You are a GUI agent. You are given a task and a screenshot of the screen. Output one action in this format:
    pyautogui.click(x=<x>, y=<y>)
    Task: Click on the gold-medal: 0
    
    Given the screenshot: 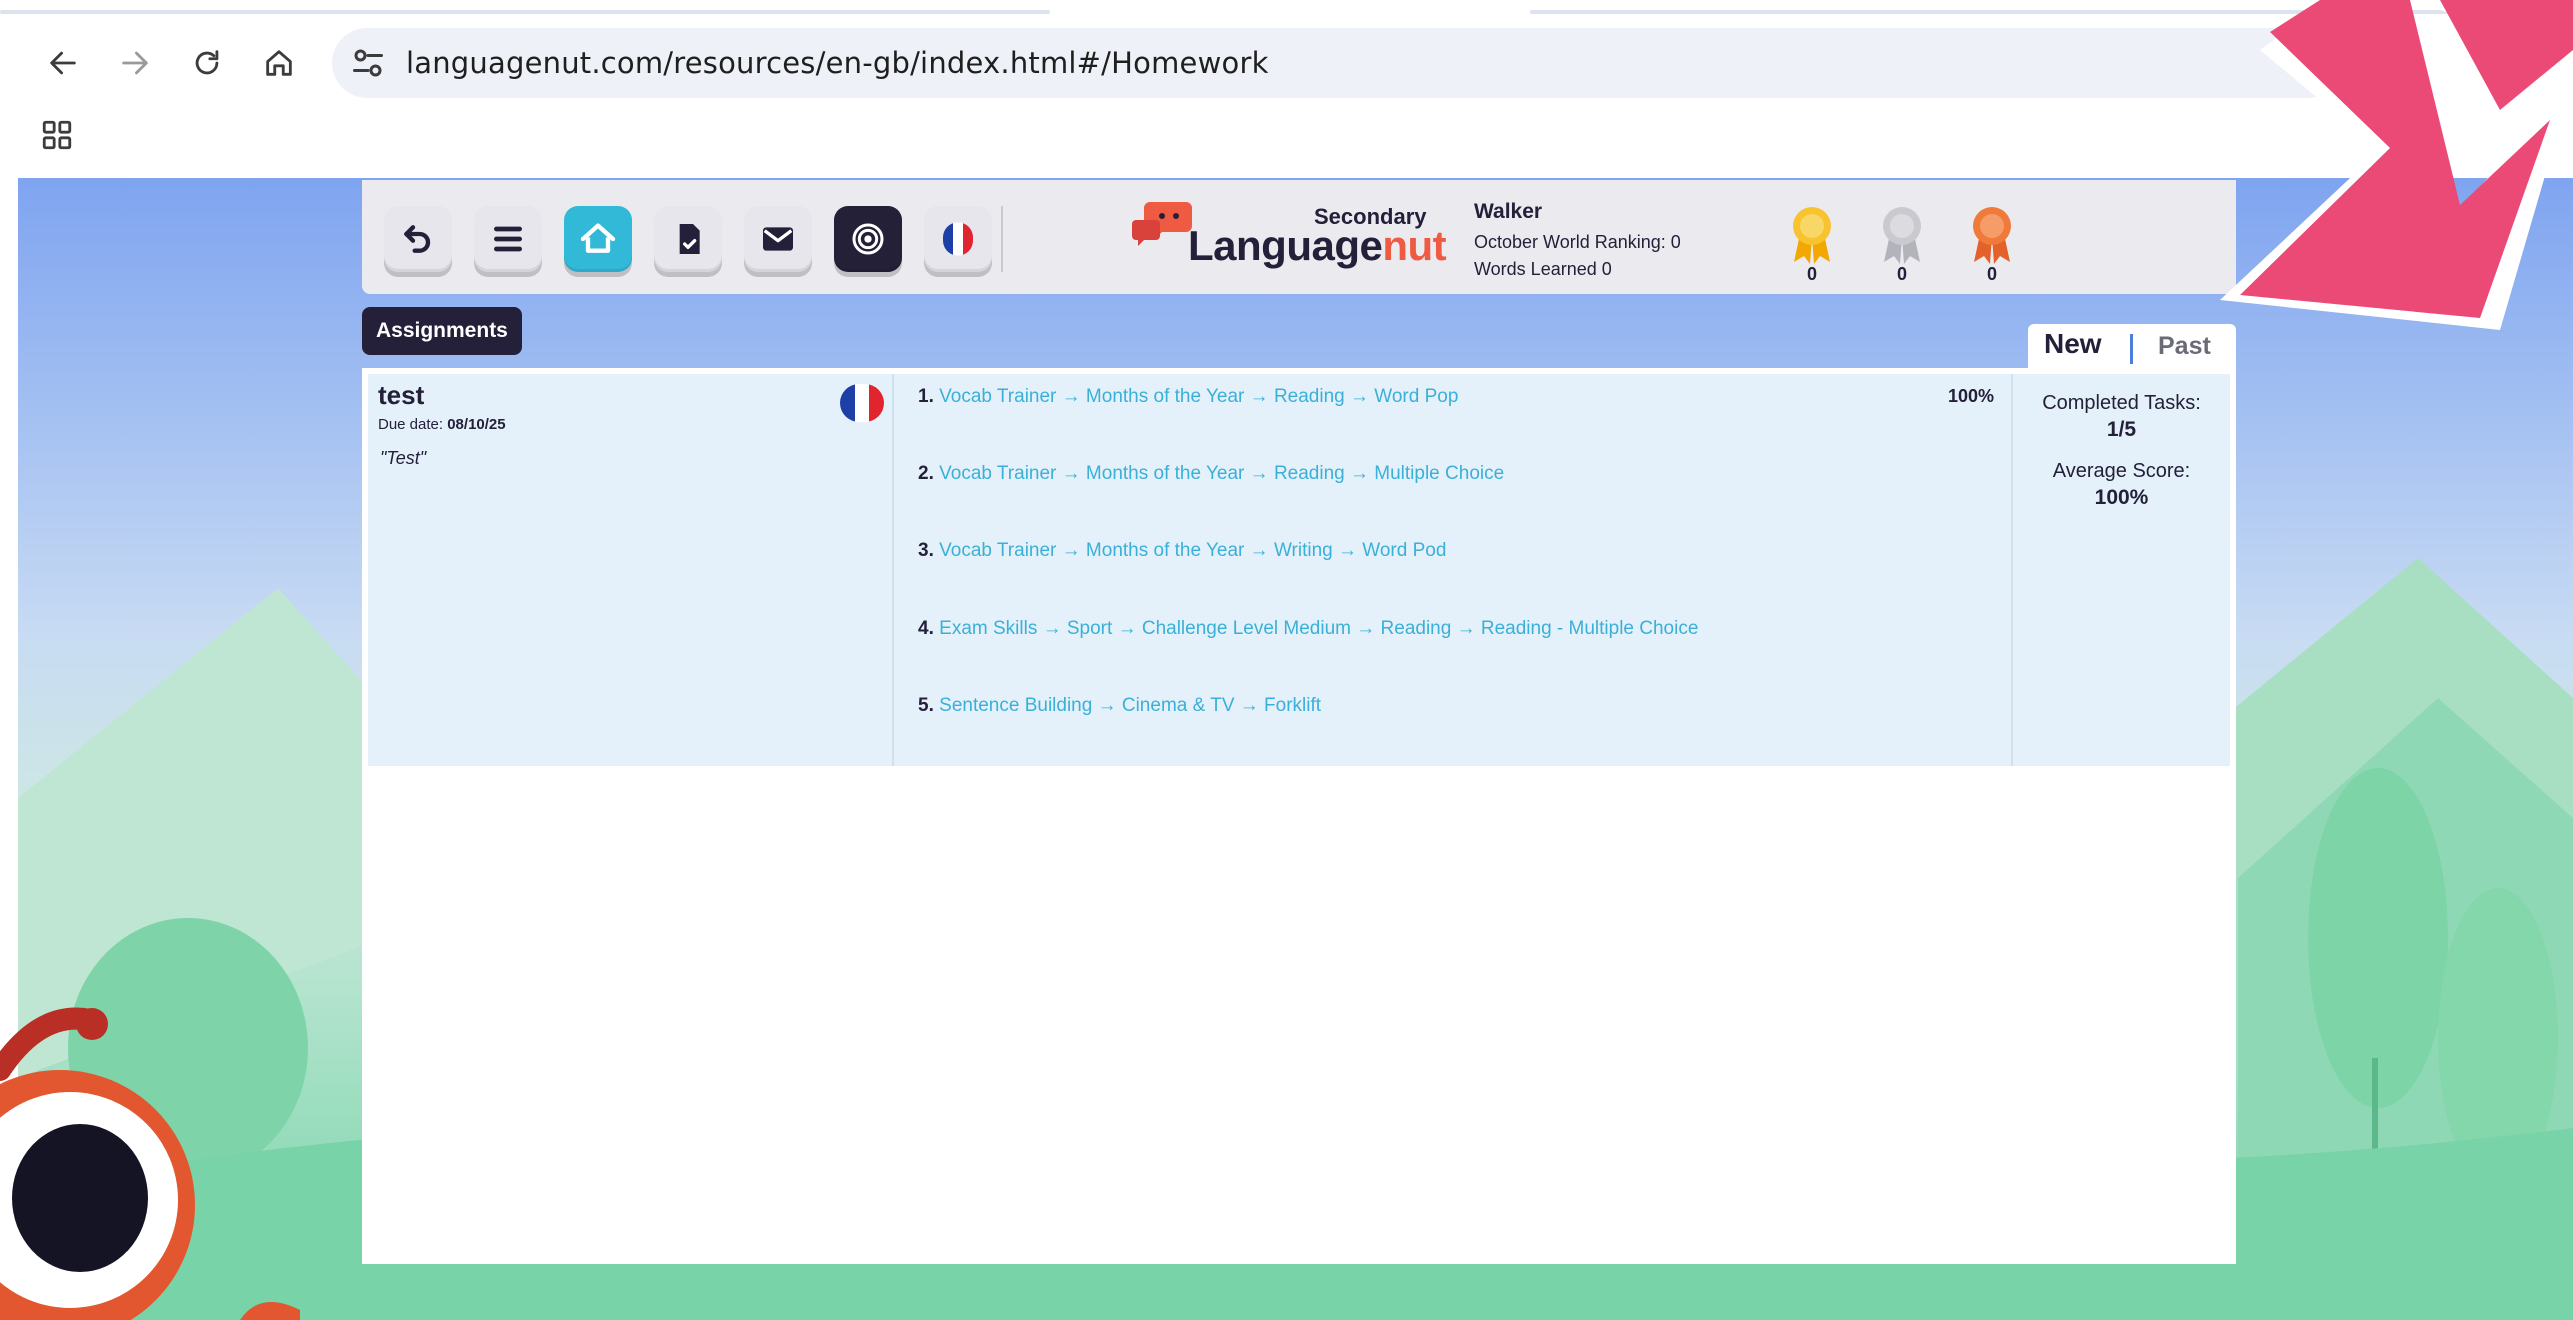 What is the action you would take?
    pyautogui.click(x=1812, y=246)
    